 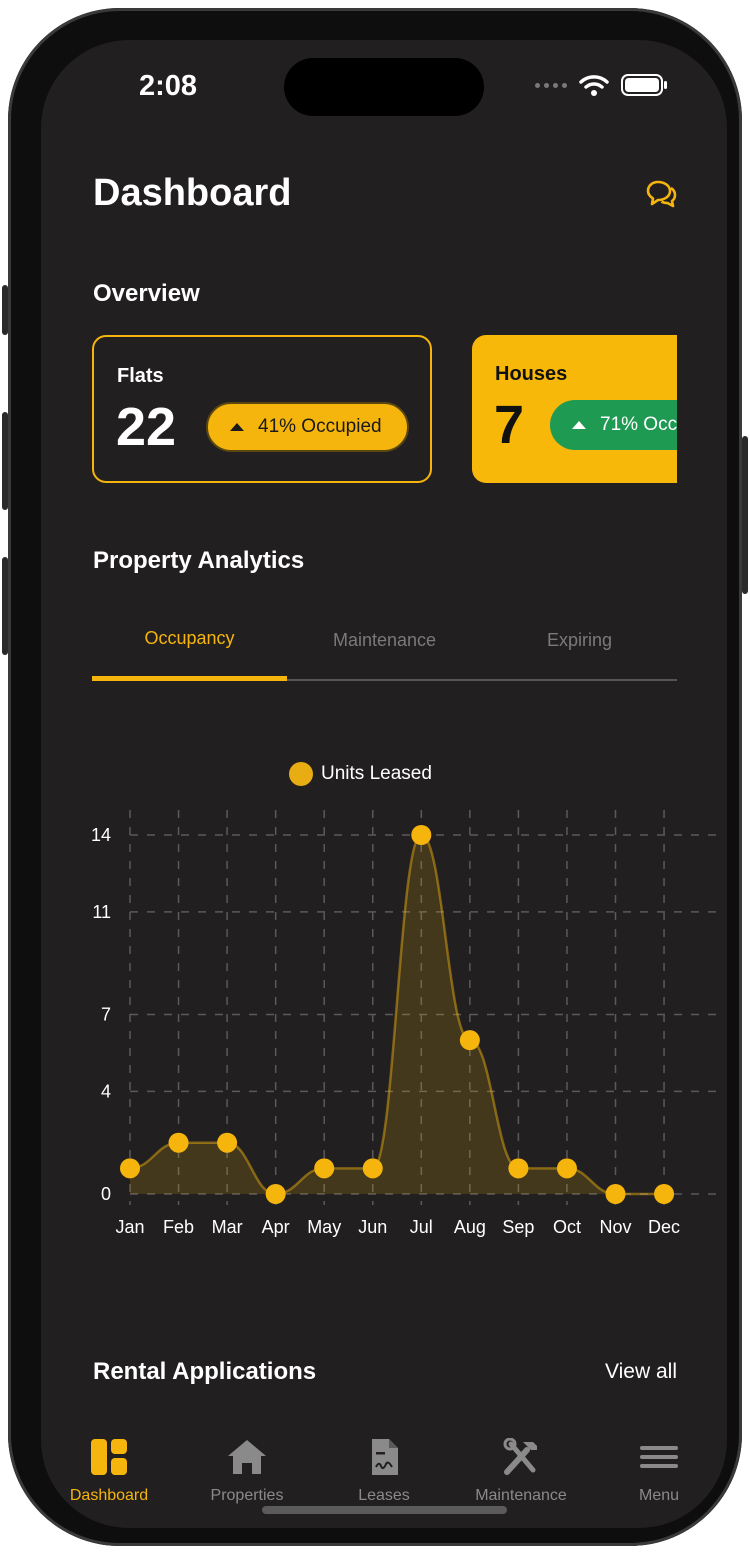 What do you see at coordinates (384, 1510) in the screenshot?
I see `home-indicator` at bounding box center [384, 1510].